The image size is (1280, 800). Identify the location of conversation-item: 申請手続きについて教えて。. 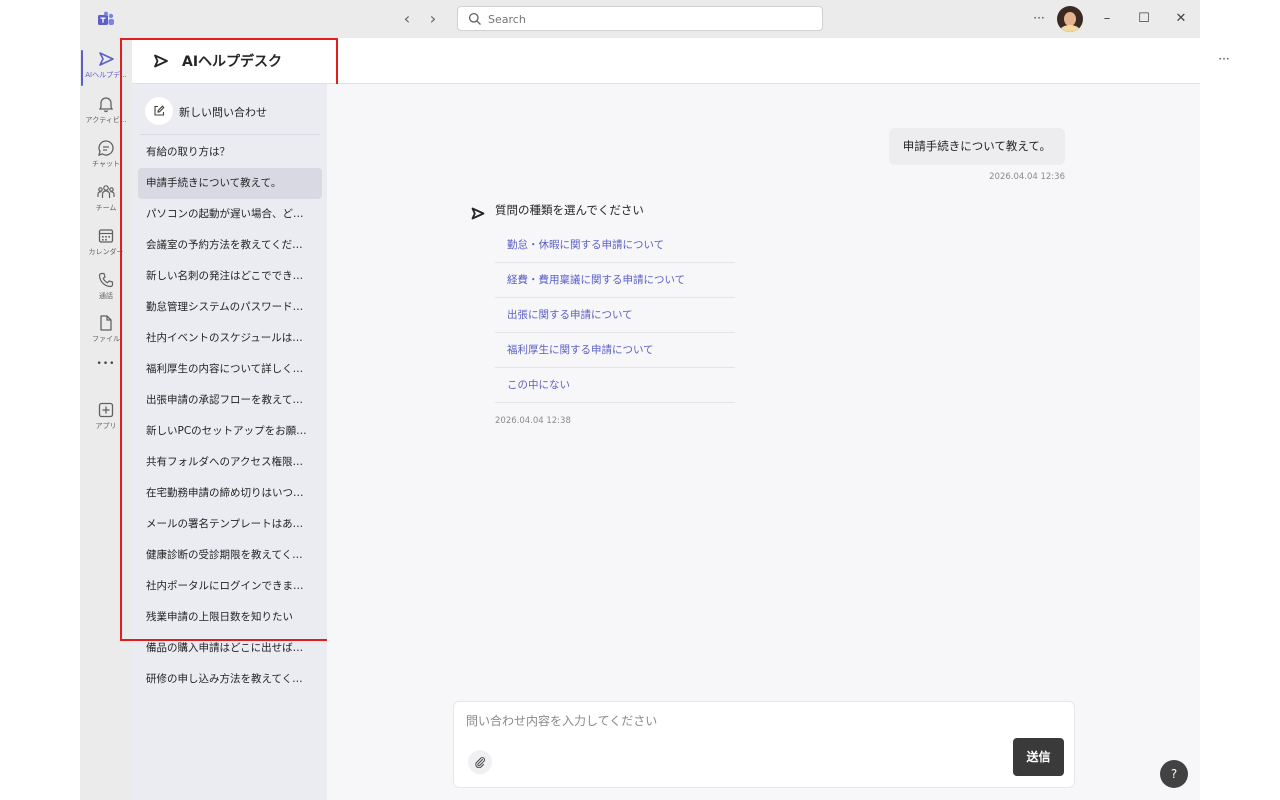
(230, 183).